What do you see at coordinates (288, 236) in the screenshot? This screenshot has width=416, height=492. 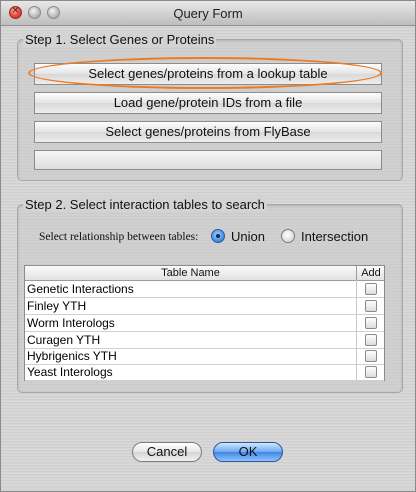 I see `intersection-radio` at bounding box center [288, 236].